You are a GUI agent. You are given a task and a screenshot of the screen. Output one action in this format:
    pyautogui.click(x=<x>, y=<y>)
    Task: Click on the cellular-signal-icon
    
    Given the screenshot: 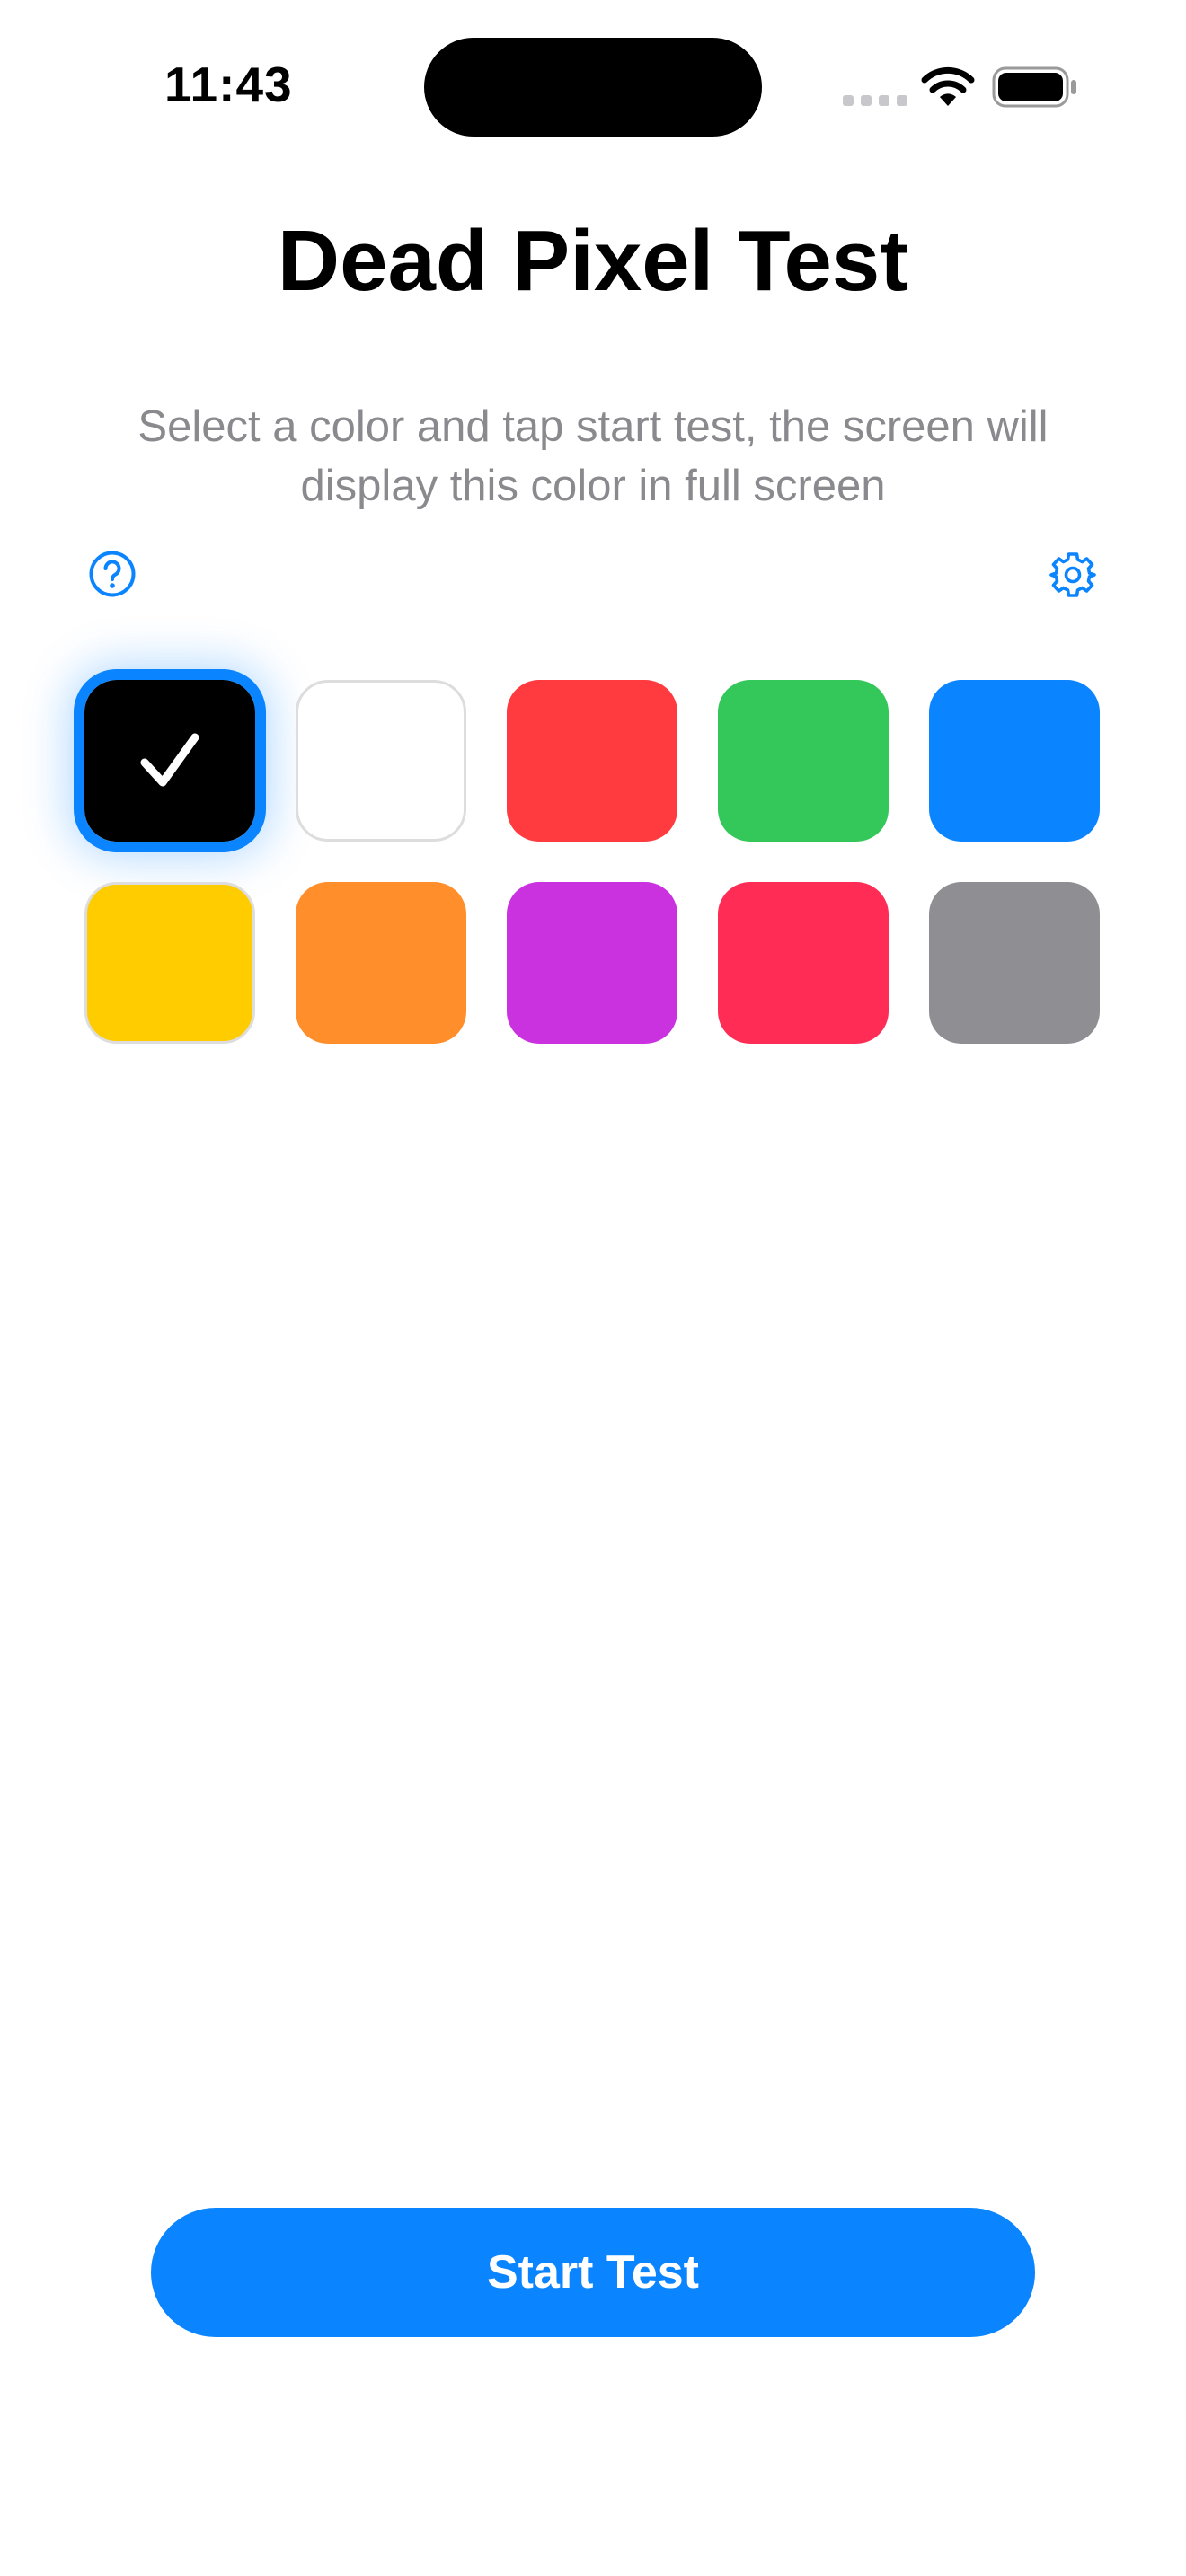 What is the action you would take?
    pyautogui.click(x=875, y=100)
    